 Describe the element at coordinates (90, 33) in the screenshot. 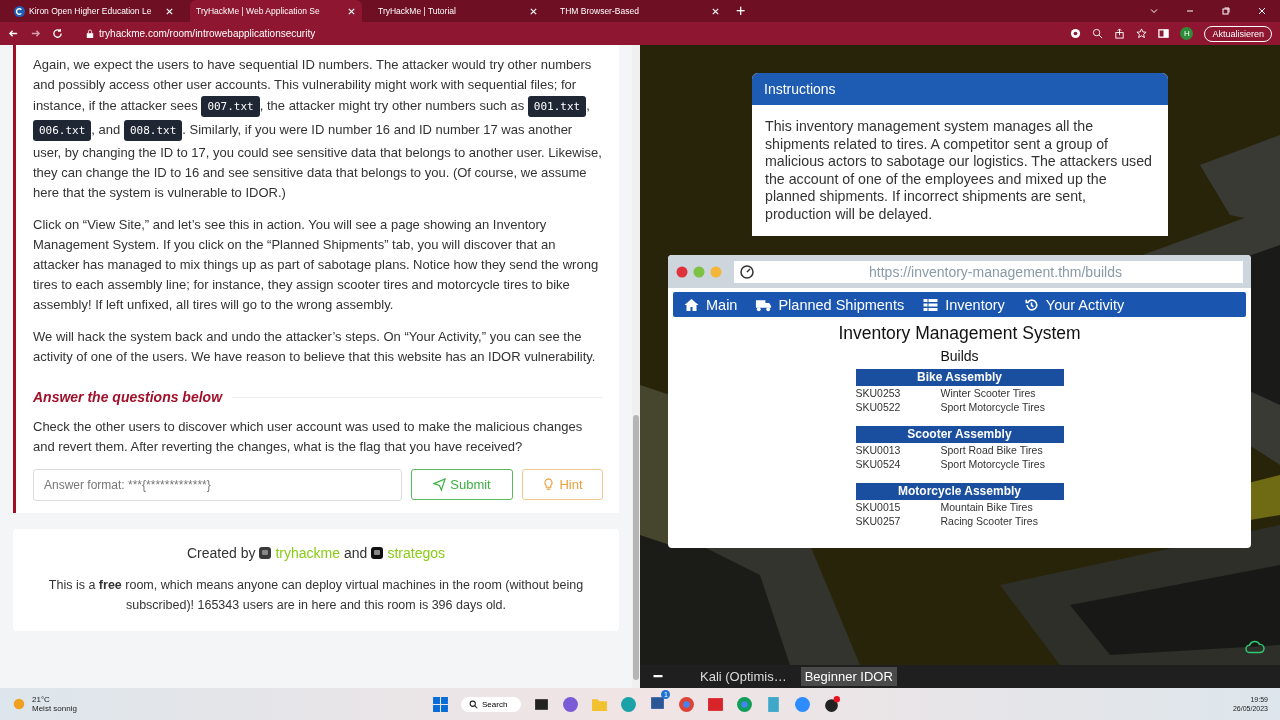

I see `lock-icon` at that location.